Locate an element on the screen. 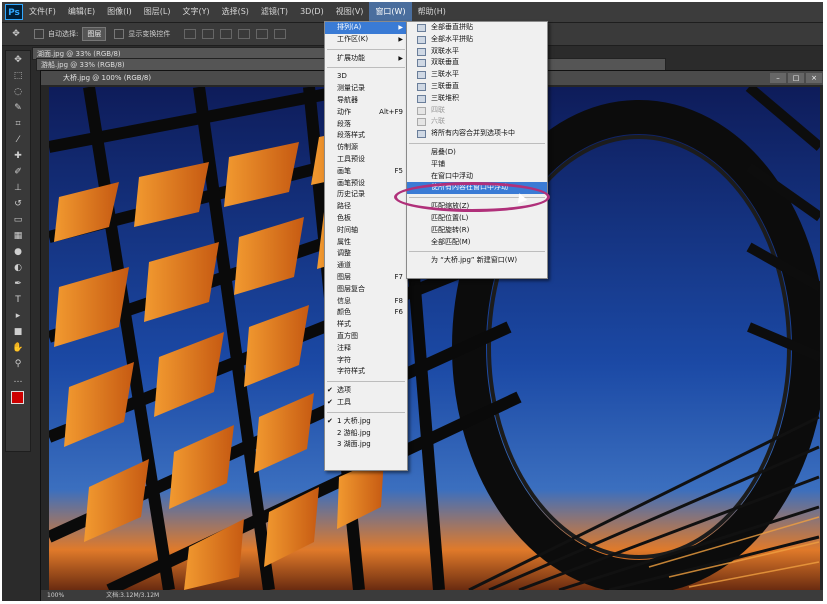 This screenshot has width=827, height=604. move-icon: ✥ is located at coordinates (18, 60).